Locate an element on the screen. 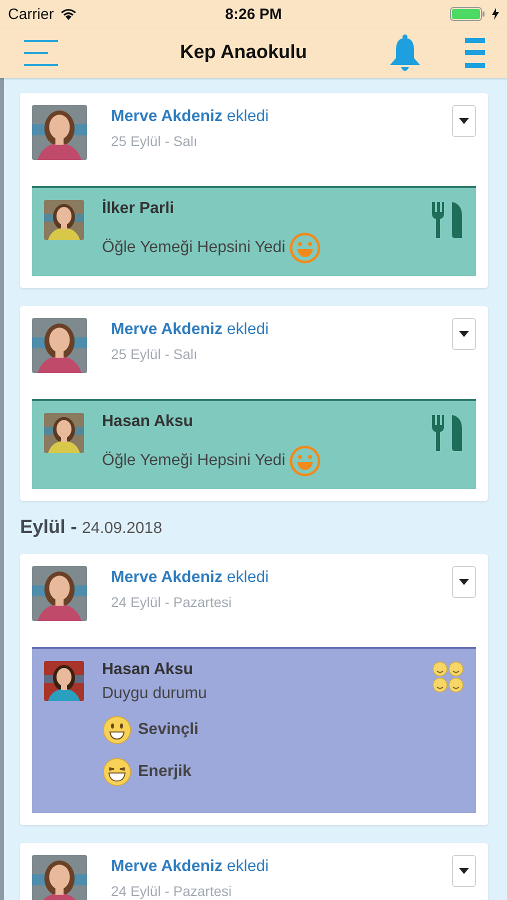 This screenshot has height=900, width=507. mood-label: Enerjik is located at coordinates (165, 772).